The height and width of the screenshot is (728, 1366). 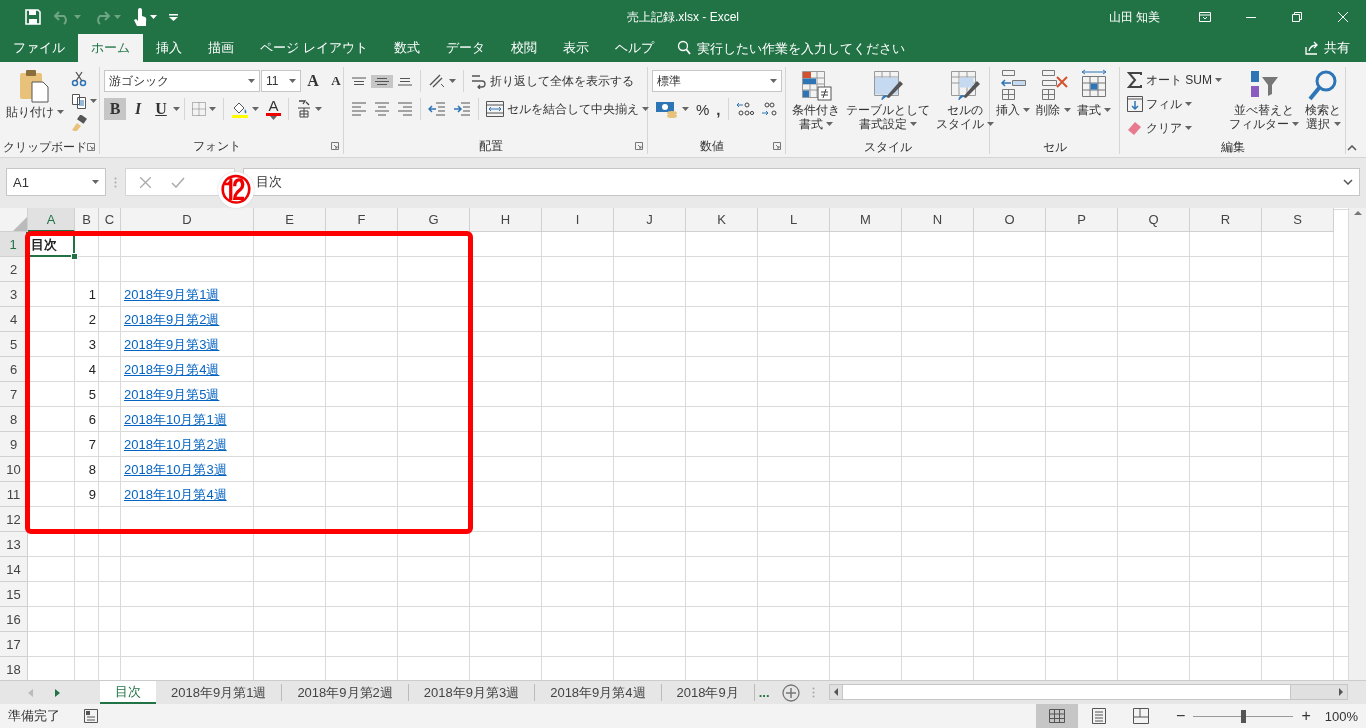 What do you see at coordinates (472, 692) in the screenshot?
I see `sheet-tab: 2018年9月第3週` at bounding box center [472, 692].